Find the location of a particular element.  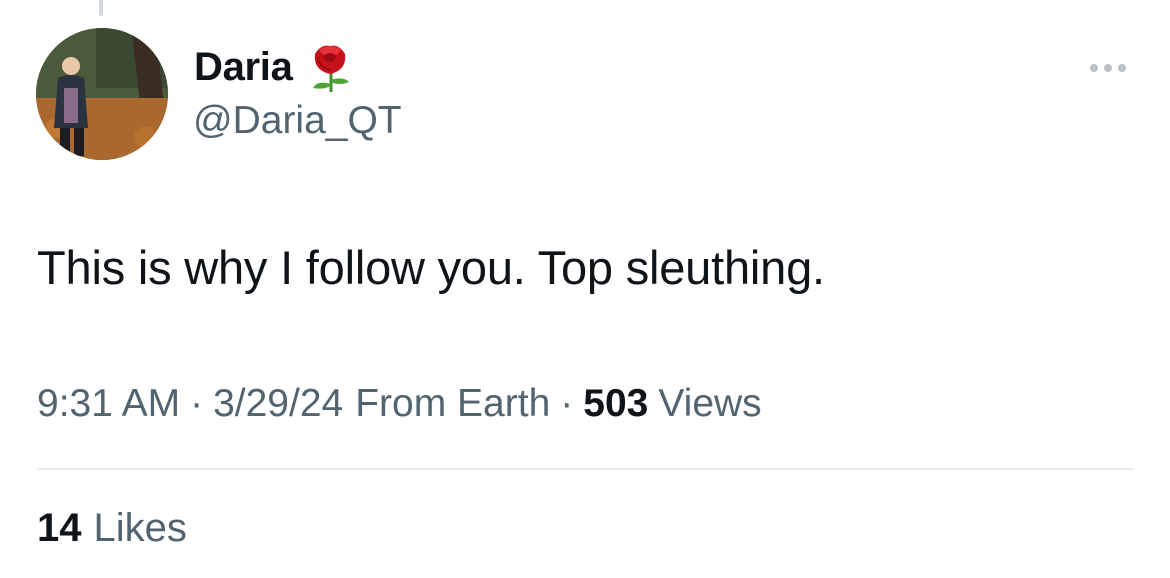

tweet-time: 9:31 AM is located at coordinates (108, 404).